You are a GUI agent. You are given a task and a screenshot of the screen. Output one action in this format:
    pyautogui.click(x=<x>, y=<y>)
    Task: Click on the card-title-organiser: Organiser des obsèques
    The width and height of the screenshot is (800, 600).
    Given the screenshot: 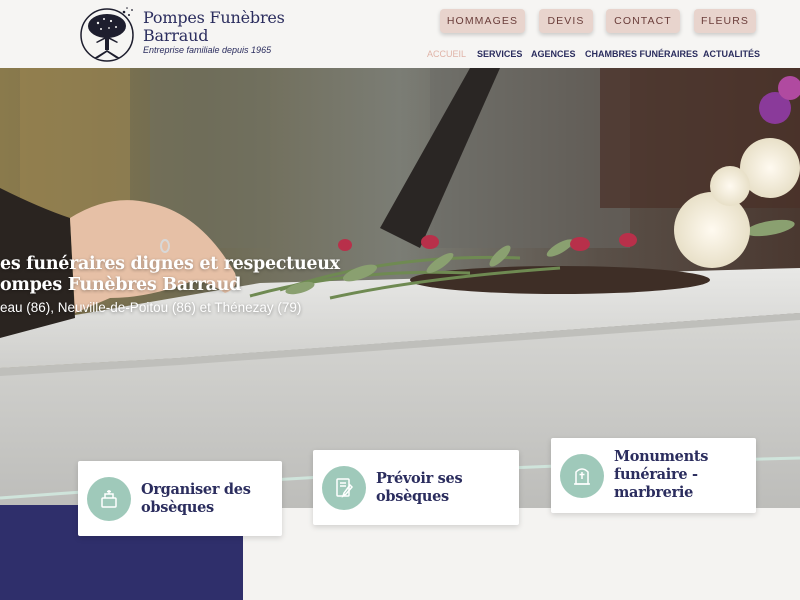 What is the action you would take?
    pyautogui.click(x=196, y=498)
    